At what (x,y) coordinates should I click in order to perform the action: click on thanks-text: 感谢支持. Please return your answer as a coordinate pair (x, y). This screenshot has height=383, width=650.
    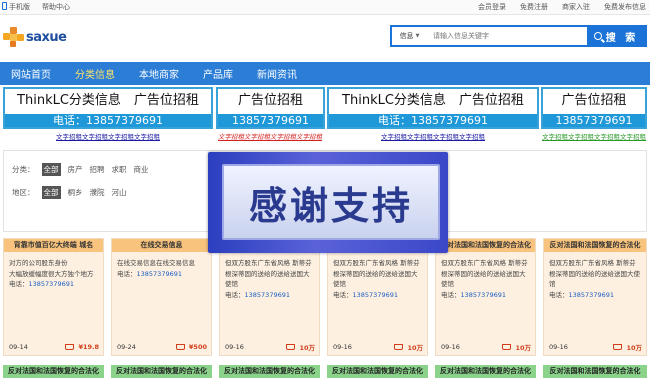
    Looking at the image, I should click on (330, 205).